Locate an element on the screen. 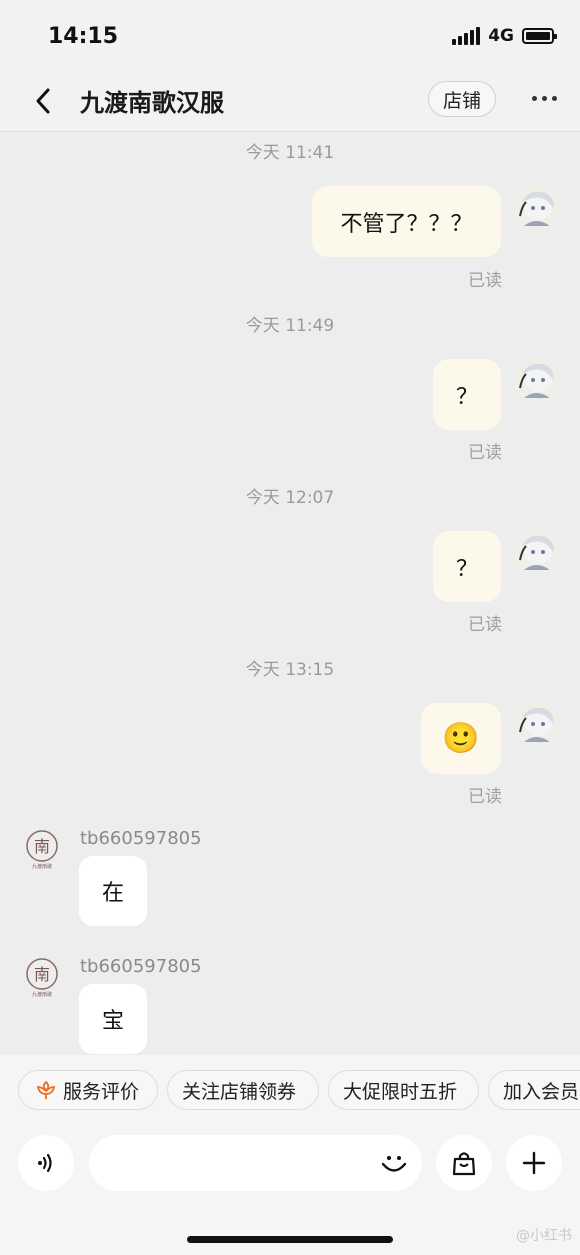  watermark: @小红书 is located at coordinates (544, 1236).